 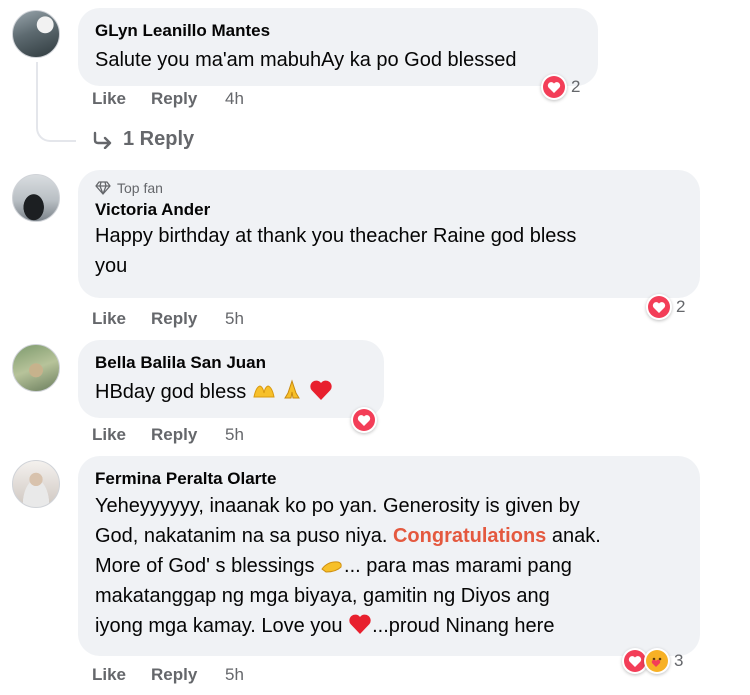 What do you see at coordinates (230, 363) in the screenshot?
I see `comment-author: Bella Balila San Juan` at bounding box center [230, 363].